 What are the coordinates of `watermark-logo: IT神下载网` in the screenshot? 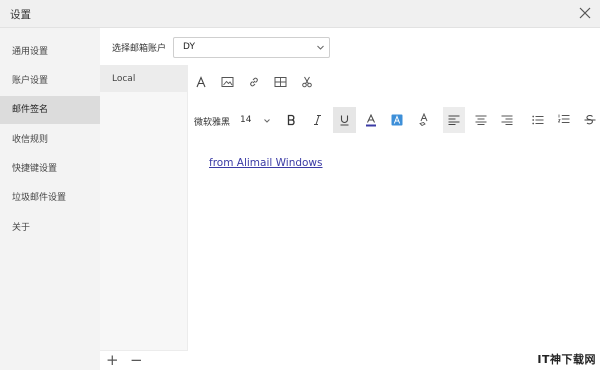 It's located at (566, 359).